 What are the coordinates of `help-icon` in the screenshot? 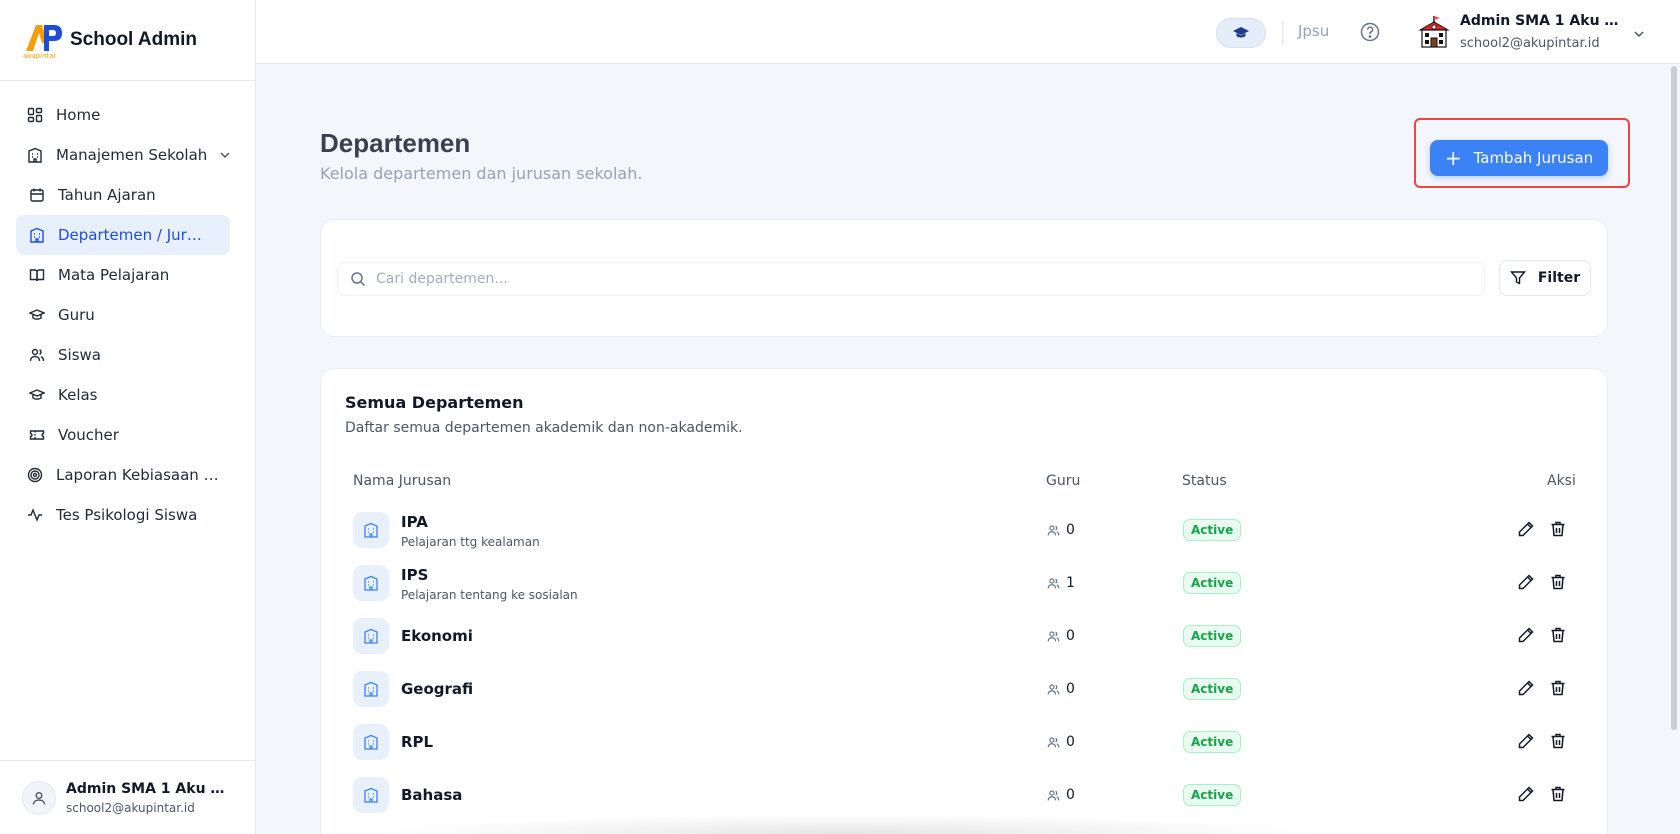 It's located at (1370, 32).